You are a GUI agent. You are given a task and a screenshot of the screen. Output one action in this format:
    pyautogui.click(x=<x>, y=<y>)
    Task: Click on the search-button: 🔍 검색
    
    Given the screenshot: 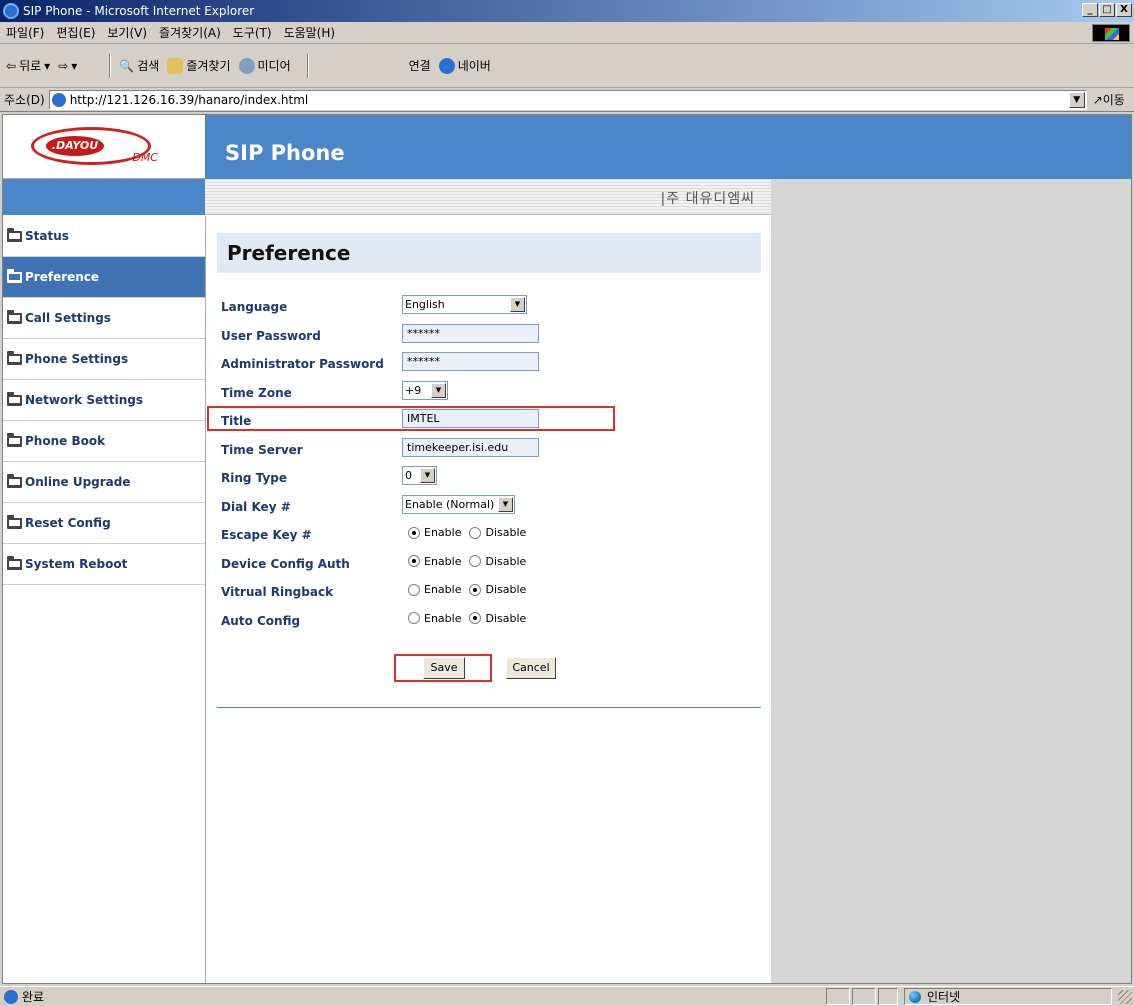 What is the action you would take?
    pyautogui.click(x=139, y=65)
    